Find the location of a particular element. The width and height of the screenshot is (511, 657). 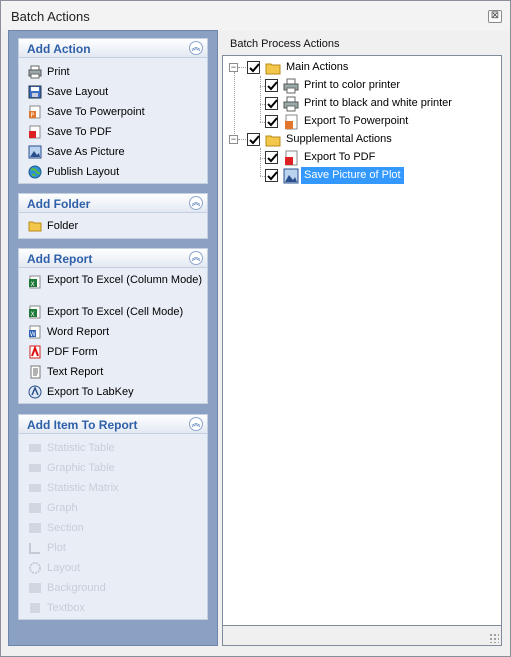

status-bar is located at coordinates (362, 636).